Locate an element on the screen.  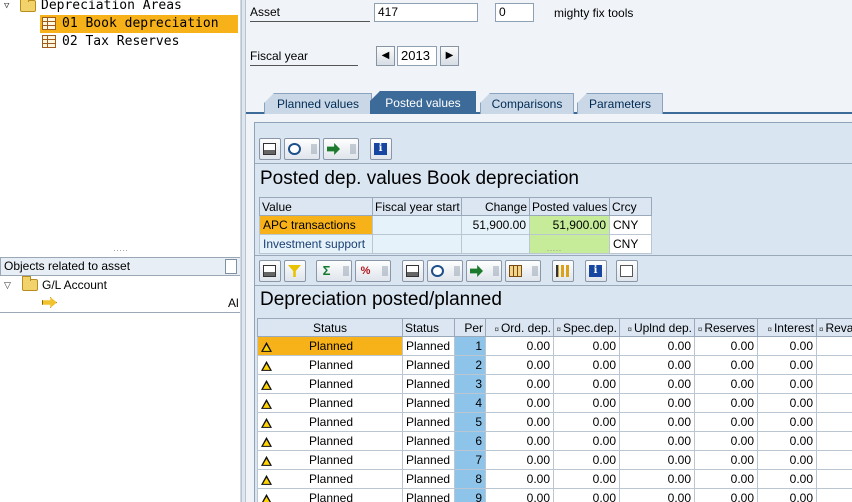
currency-cell: CNY is located at coordinates (630, 225).